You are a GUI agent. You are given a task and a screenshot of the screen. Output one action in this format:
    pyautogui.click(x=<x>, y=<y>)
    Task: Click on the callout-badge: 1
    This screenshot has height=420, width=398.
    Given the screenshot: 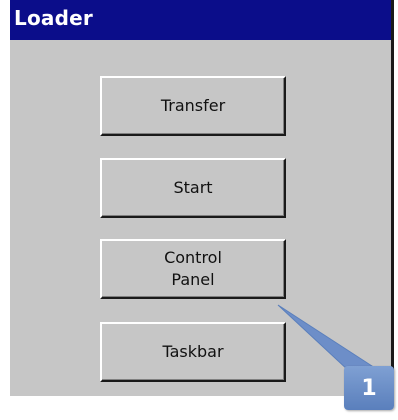 What is the action you would take?
    pyautogui.click(x=369, y=388)
    